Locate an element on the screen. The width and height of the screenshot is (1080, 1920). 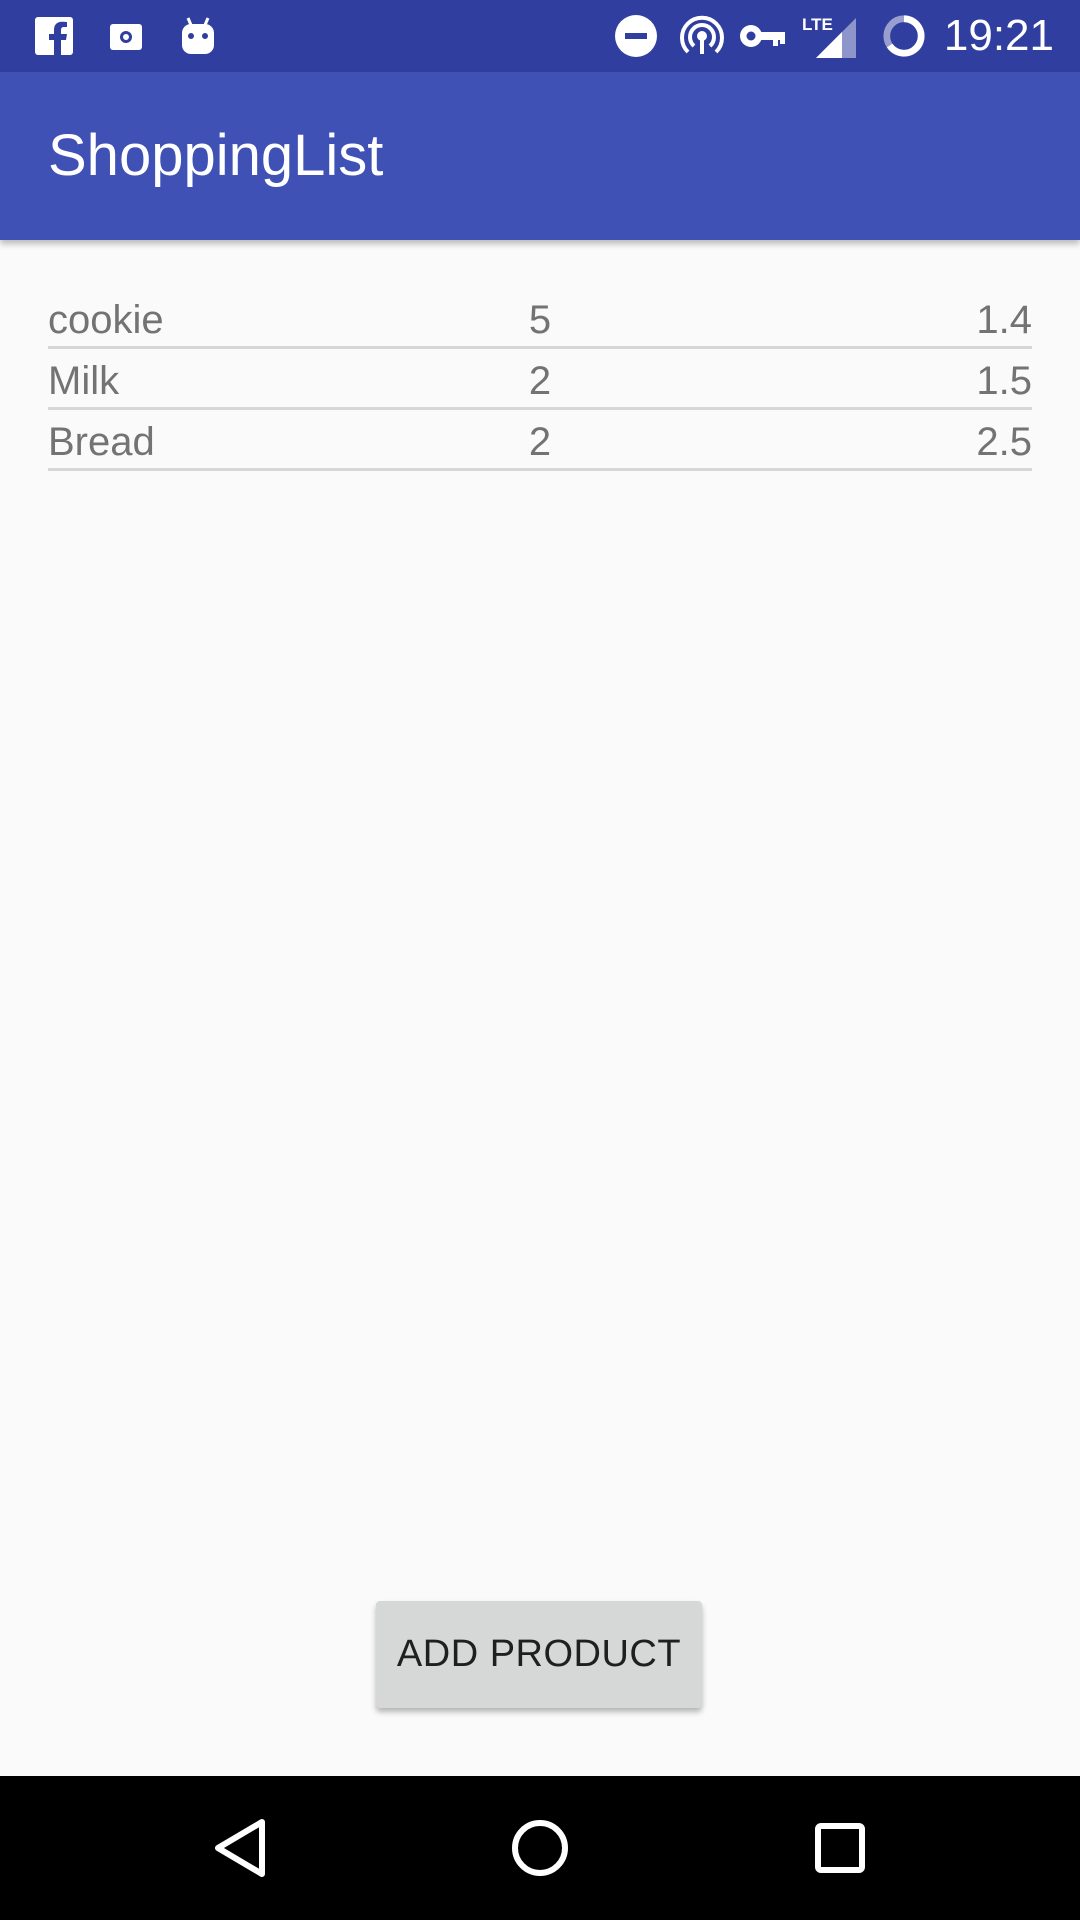
product-list: cookie 5 1.4 Milk 2 1.5 Bread 2 2.5 is located at coordinates (540, 379).